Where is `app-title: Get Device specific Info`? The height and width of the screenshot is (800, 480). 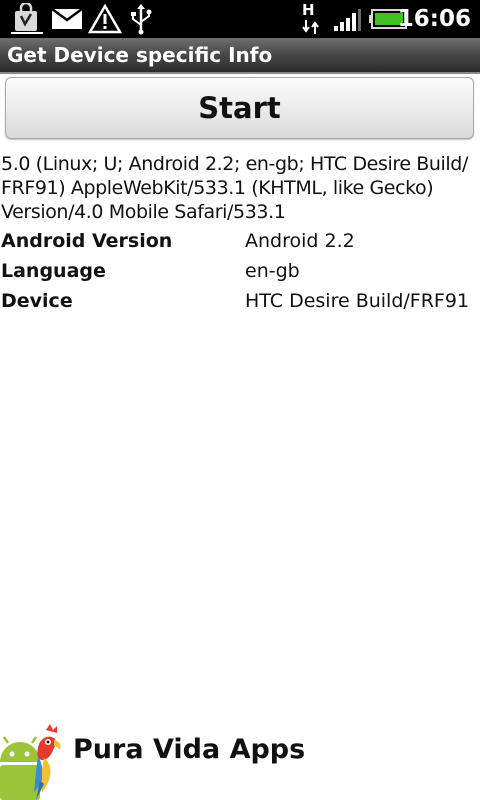
app-title: Get Device specific Info is located at coordinates (140, 55).